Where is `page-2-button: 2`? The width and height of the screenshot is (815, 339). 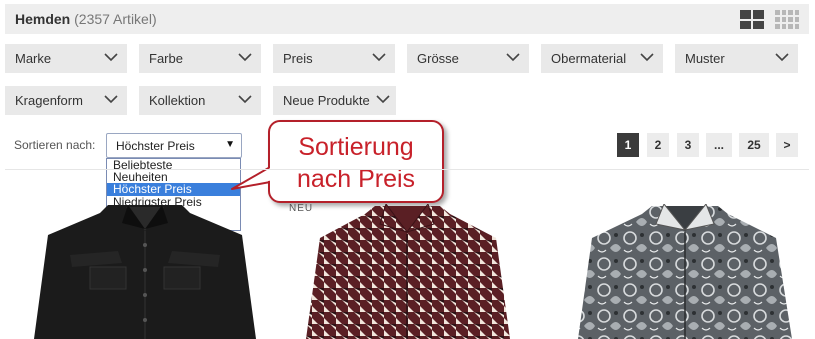
page-2-button: 2 is located at coordinates (658, 145).